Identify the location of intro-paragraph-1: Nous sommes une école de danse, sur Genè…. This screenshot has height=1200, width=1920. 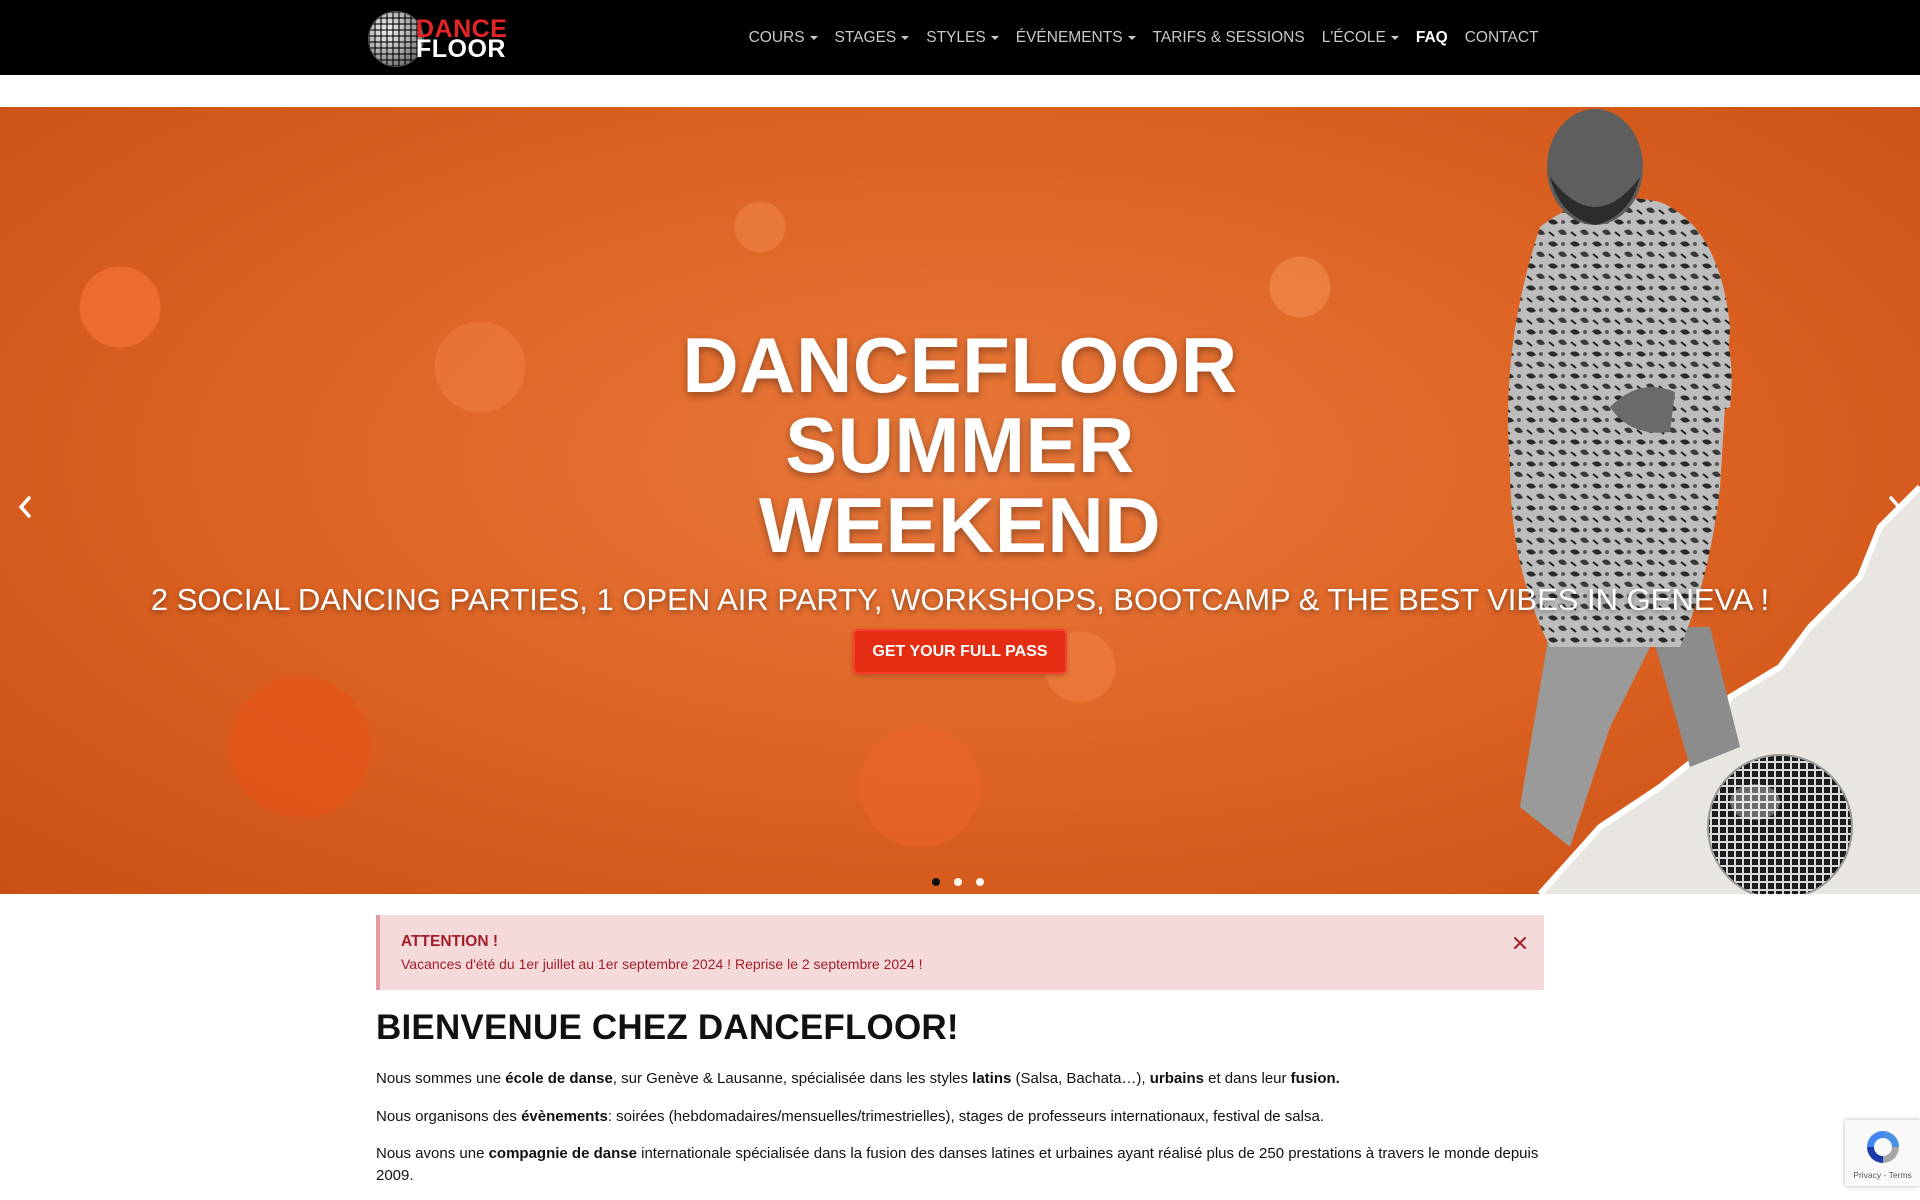
(961, 1079).